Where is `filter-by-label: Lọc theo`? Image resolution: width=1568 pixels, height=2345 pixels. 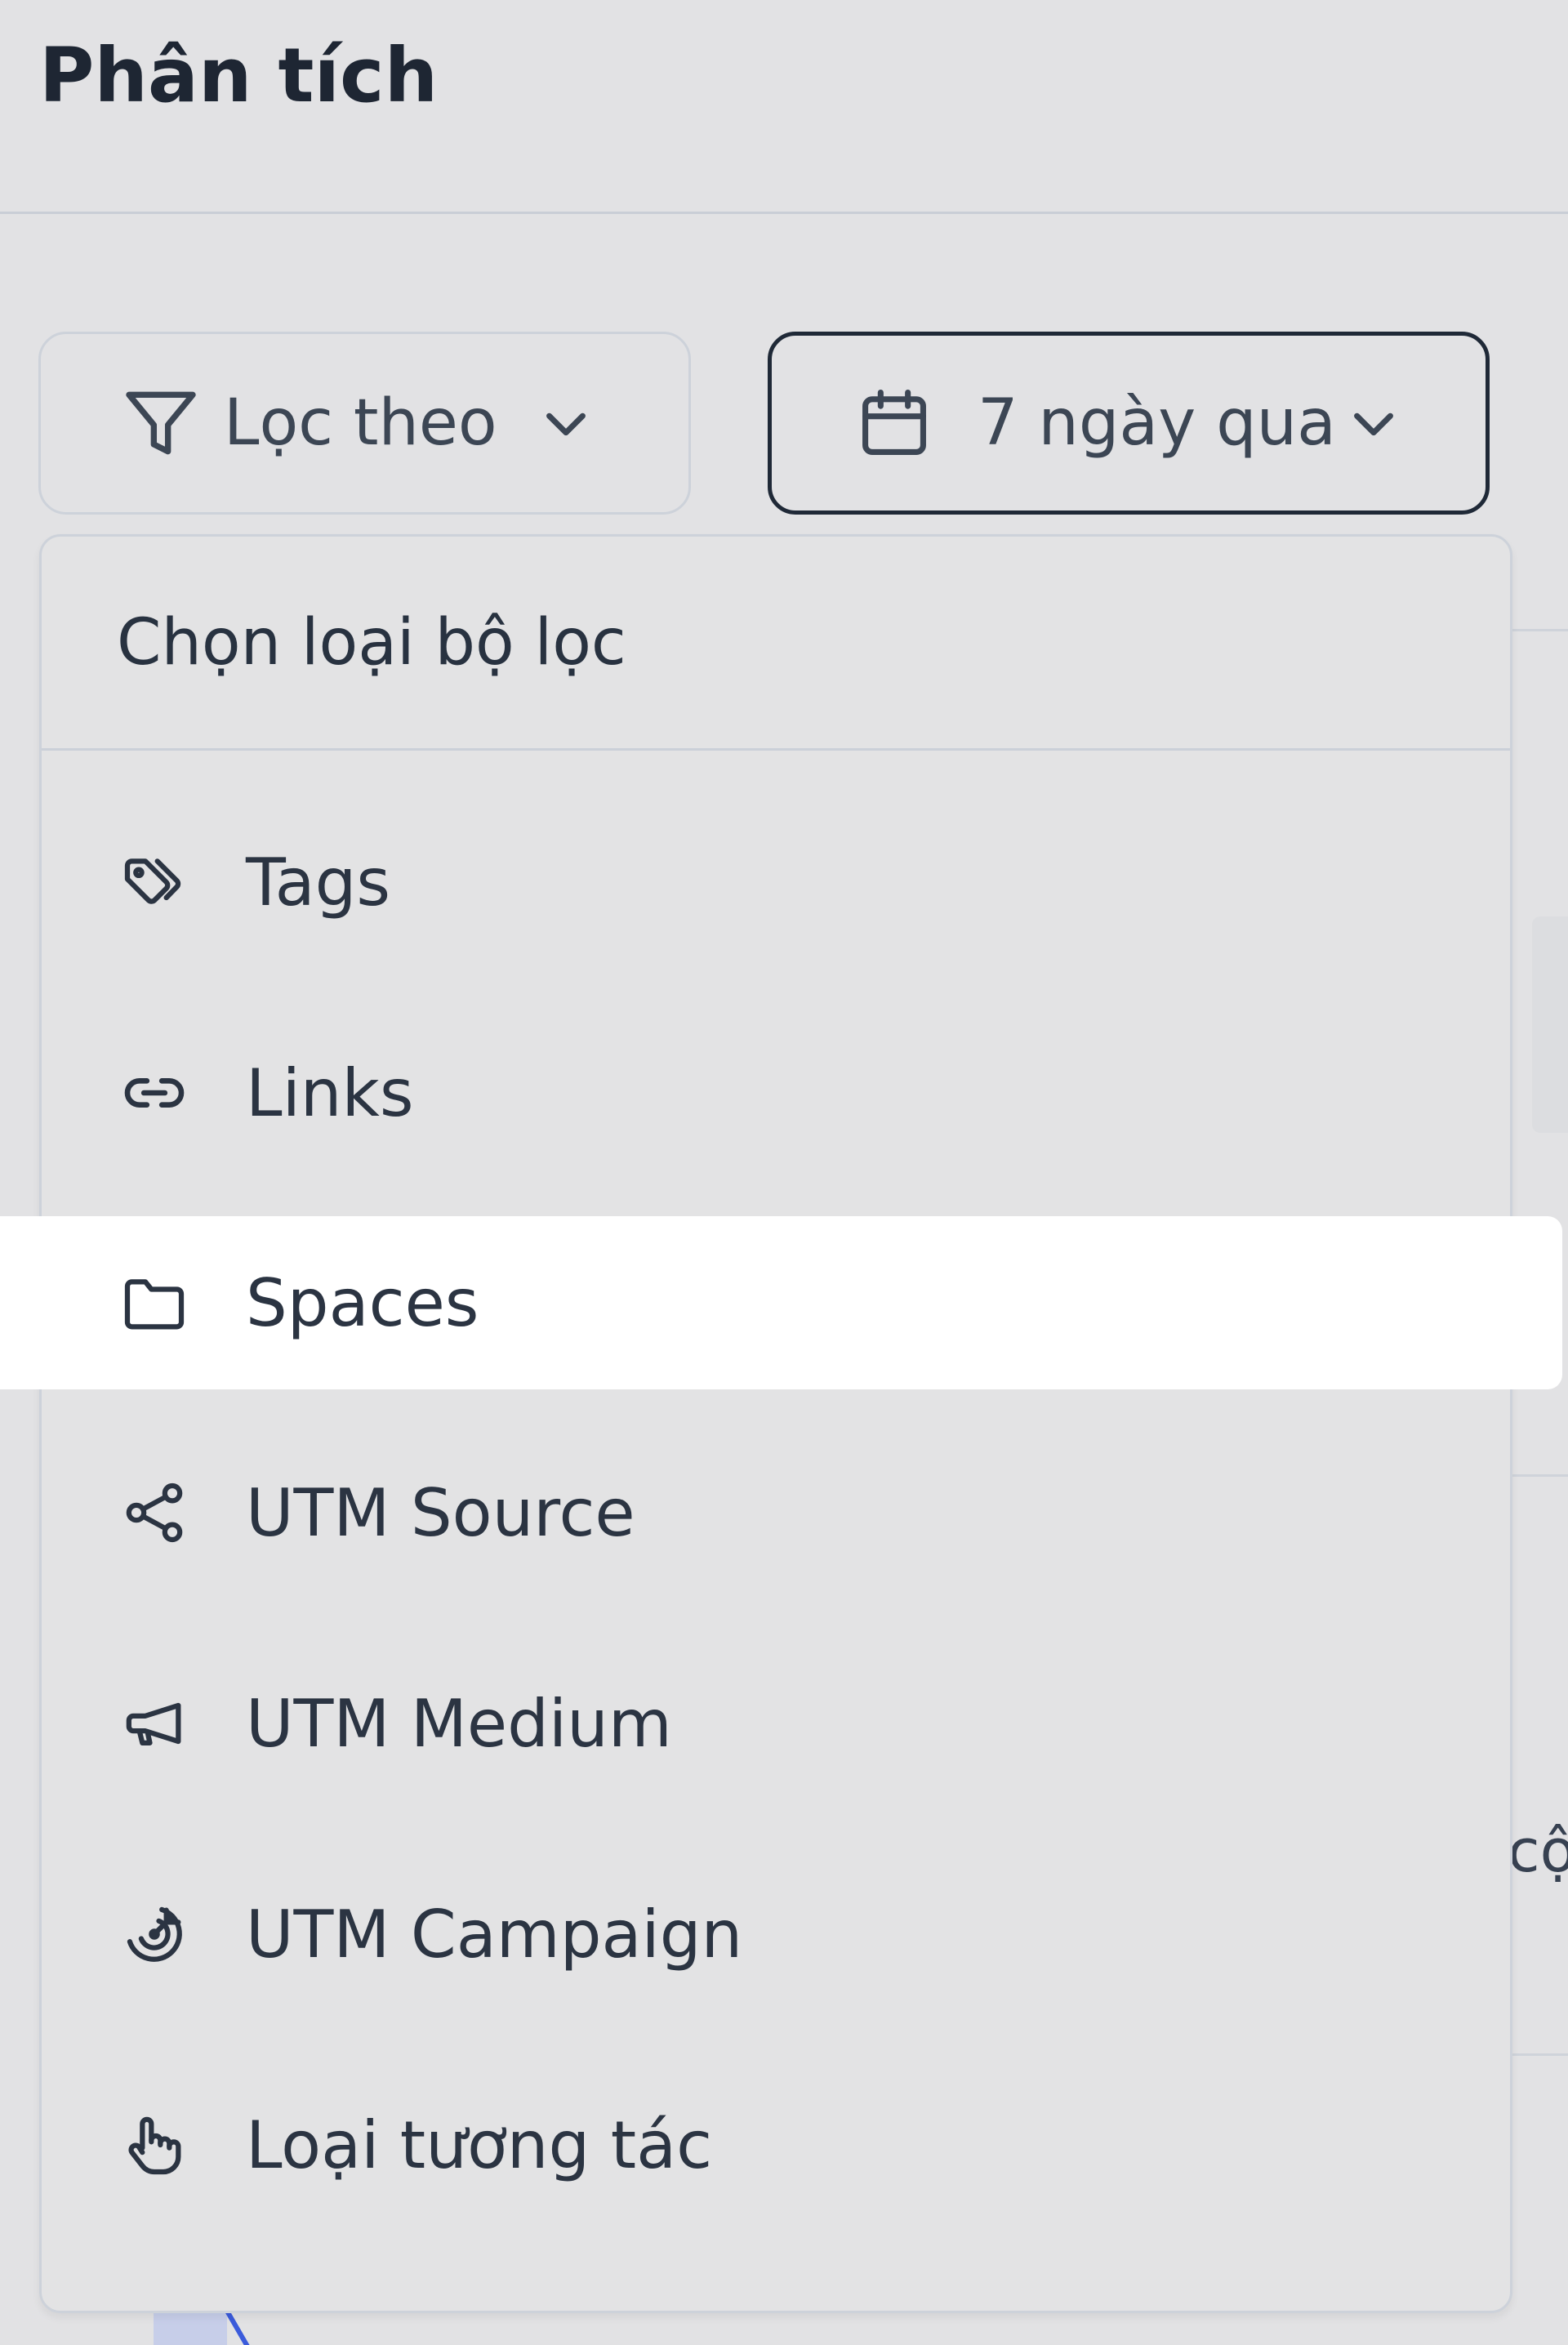
filter-by-label: Lọc theo is located at coordinates (360, 423).